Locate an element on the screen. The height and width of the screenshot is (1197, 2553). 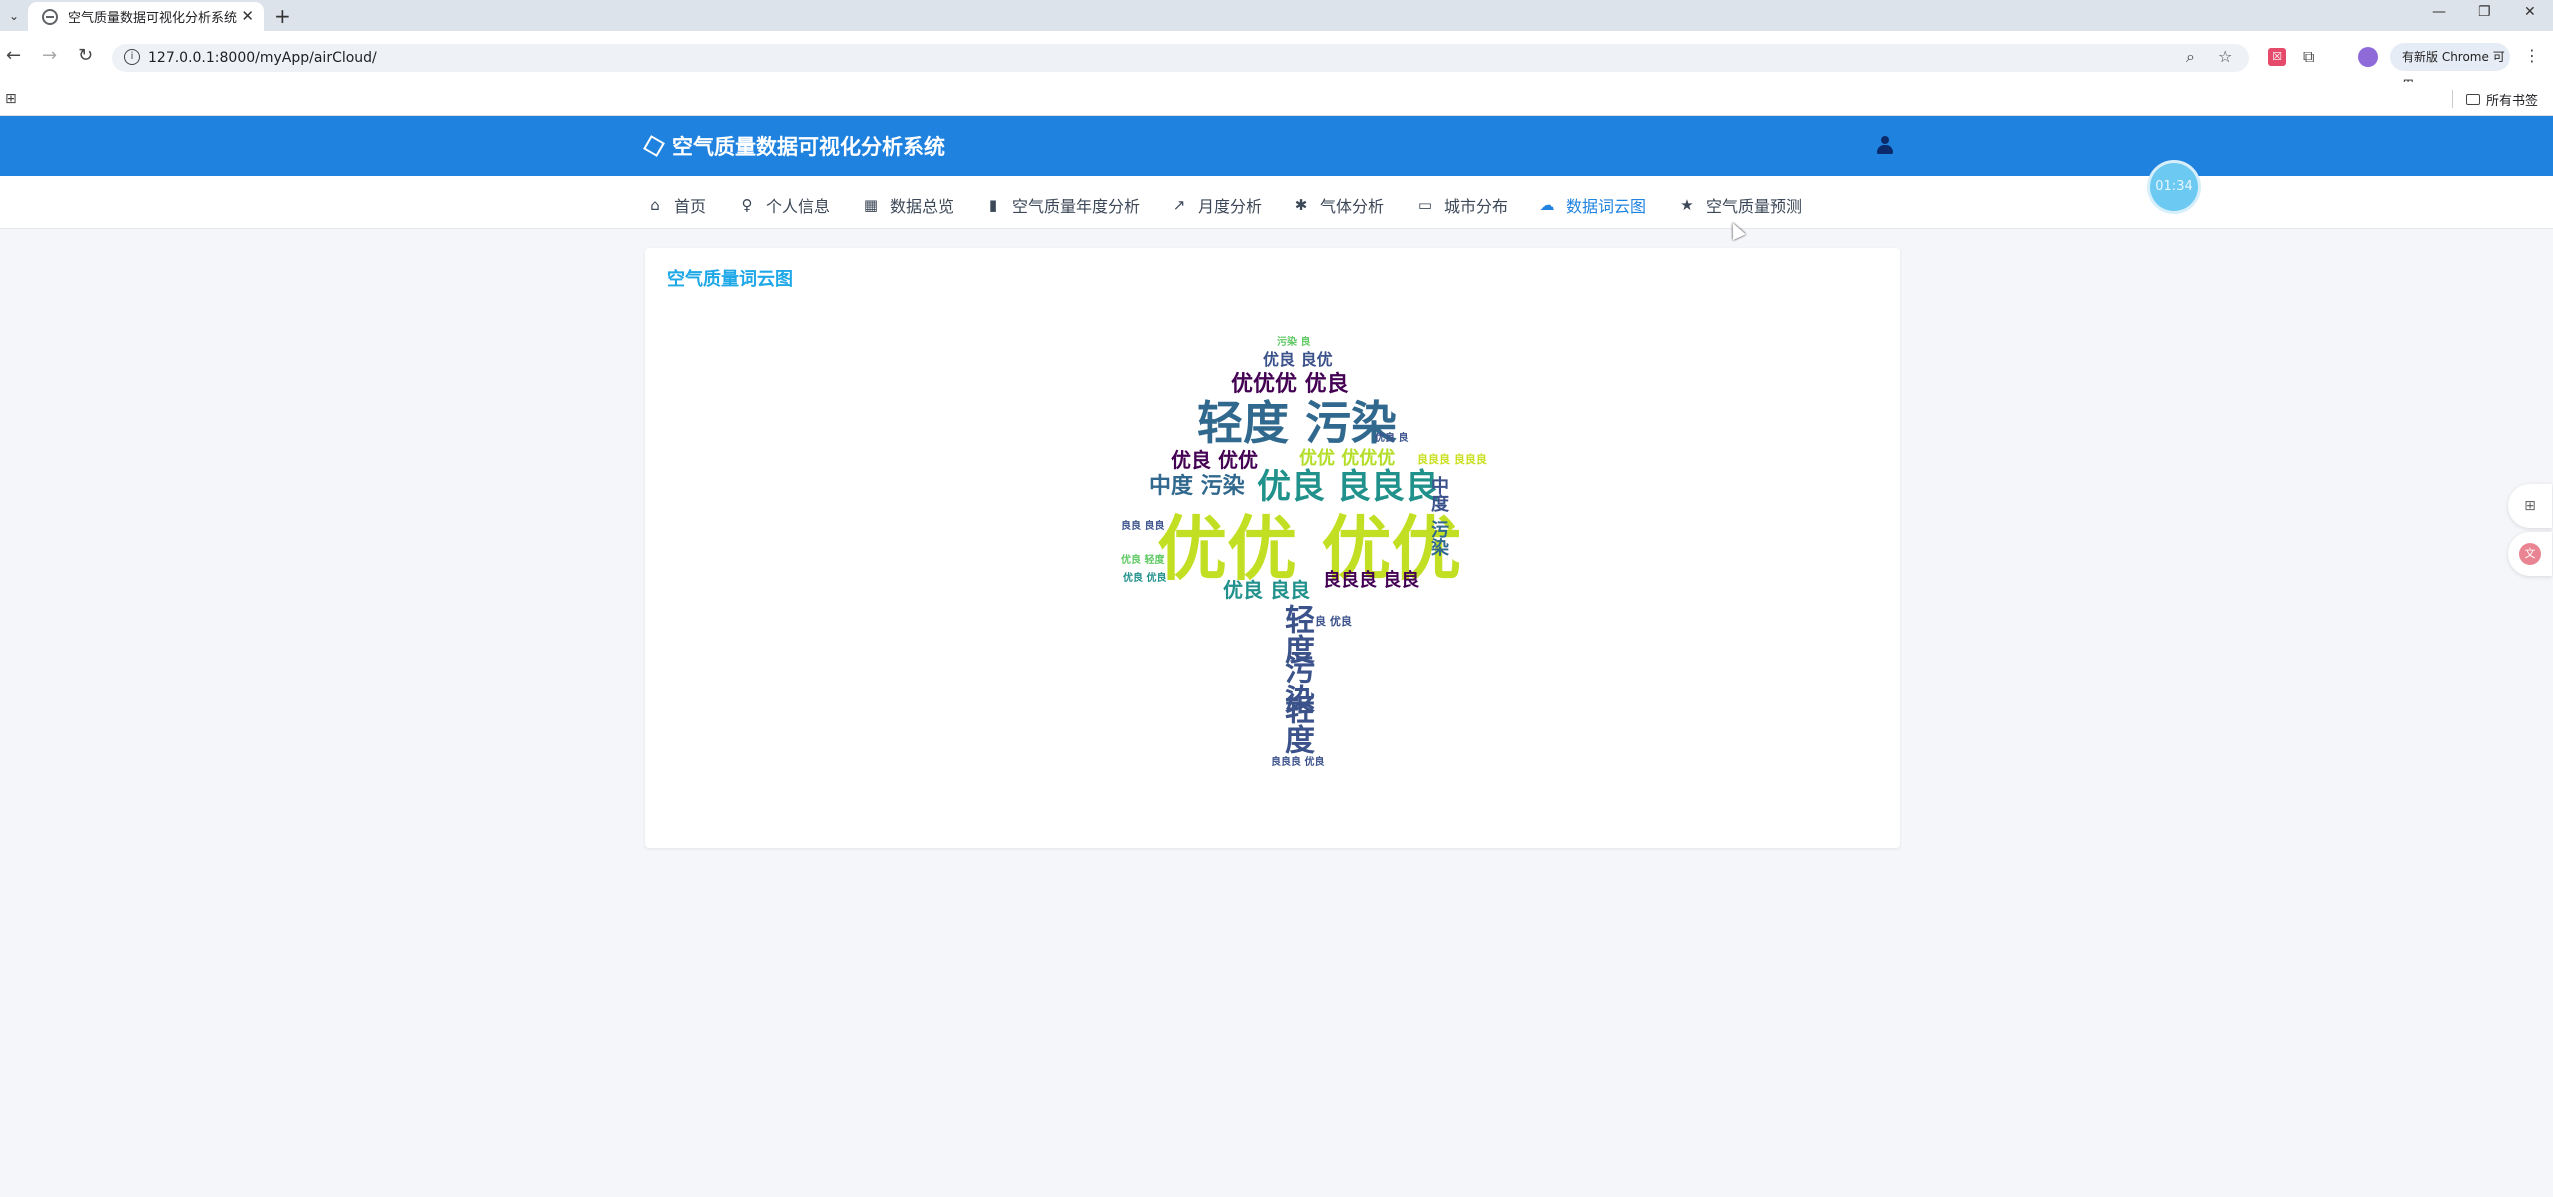
star-icon: ★ is located at coordinates (1687, 205).